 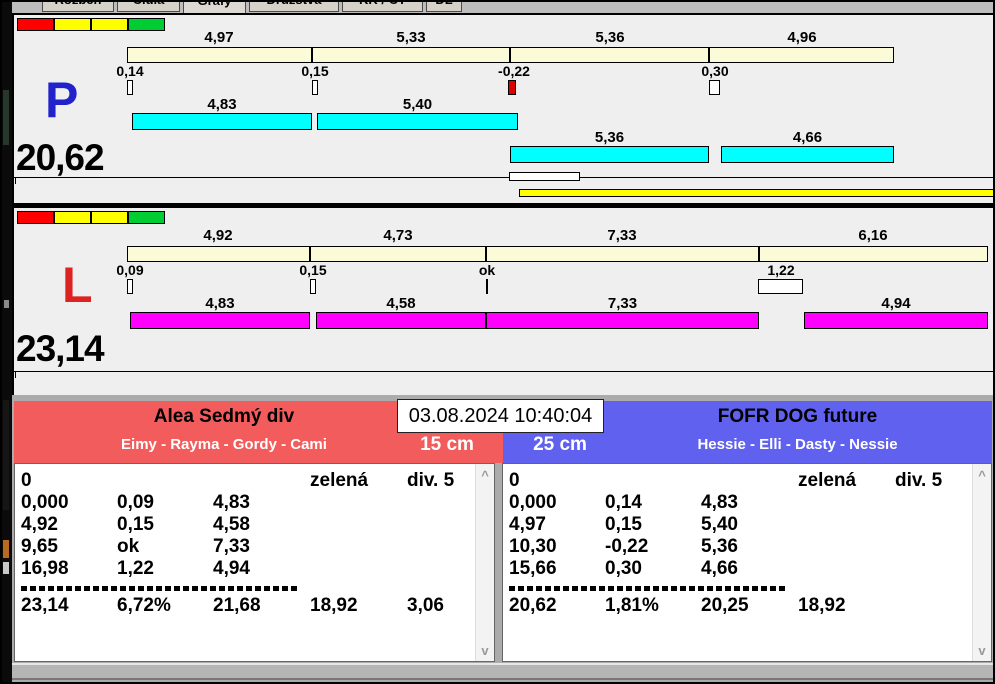 I want to click on run-time-label: 4,58, so click(x=401, y=303).